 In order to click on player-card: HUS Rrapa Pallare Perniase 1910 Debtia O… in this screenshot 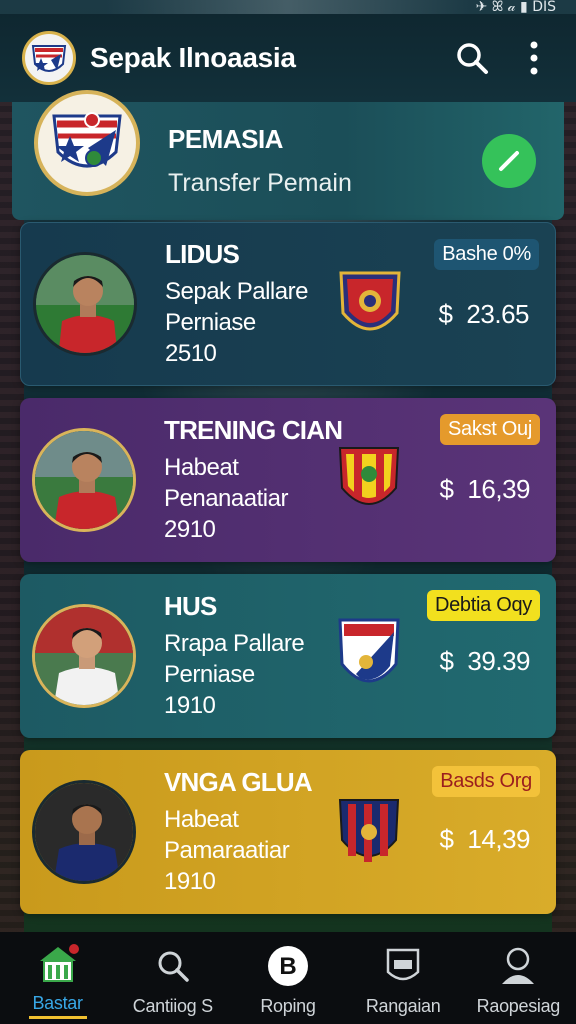, I will do `click(288, 656)`.